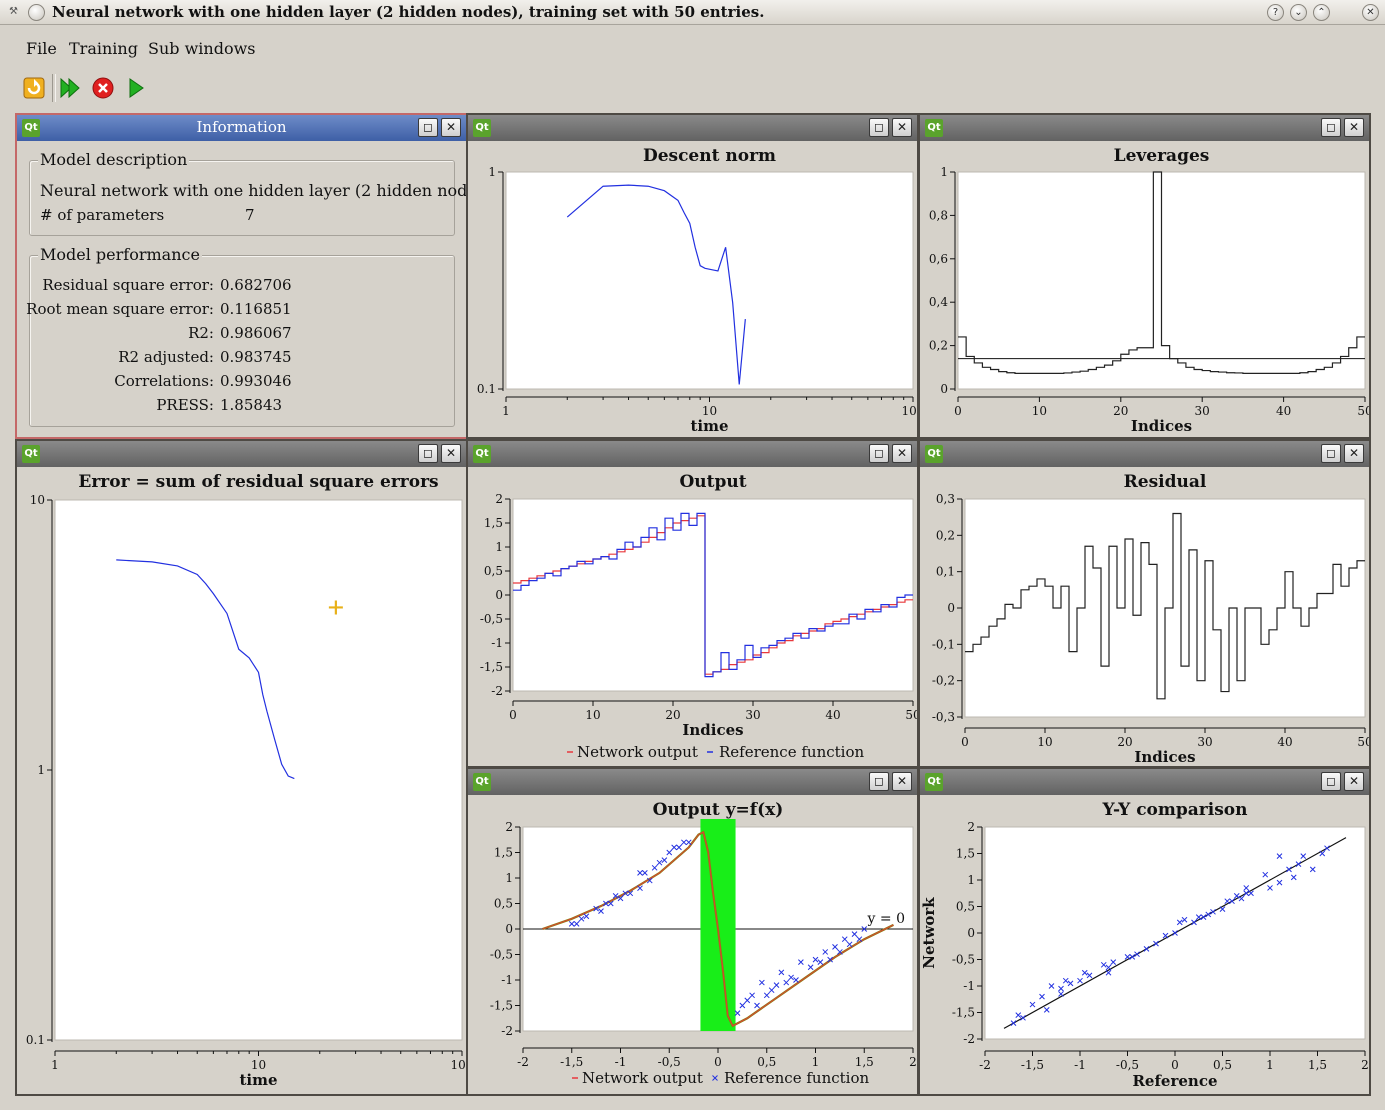  I want to click on params-label: # of parameters, so click(102, 215).